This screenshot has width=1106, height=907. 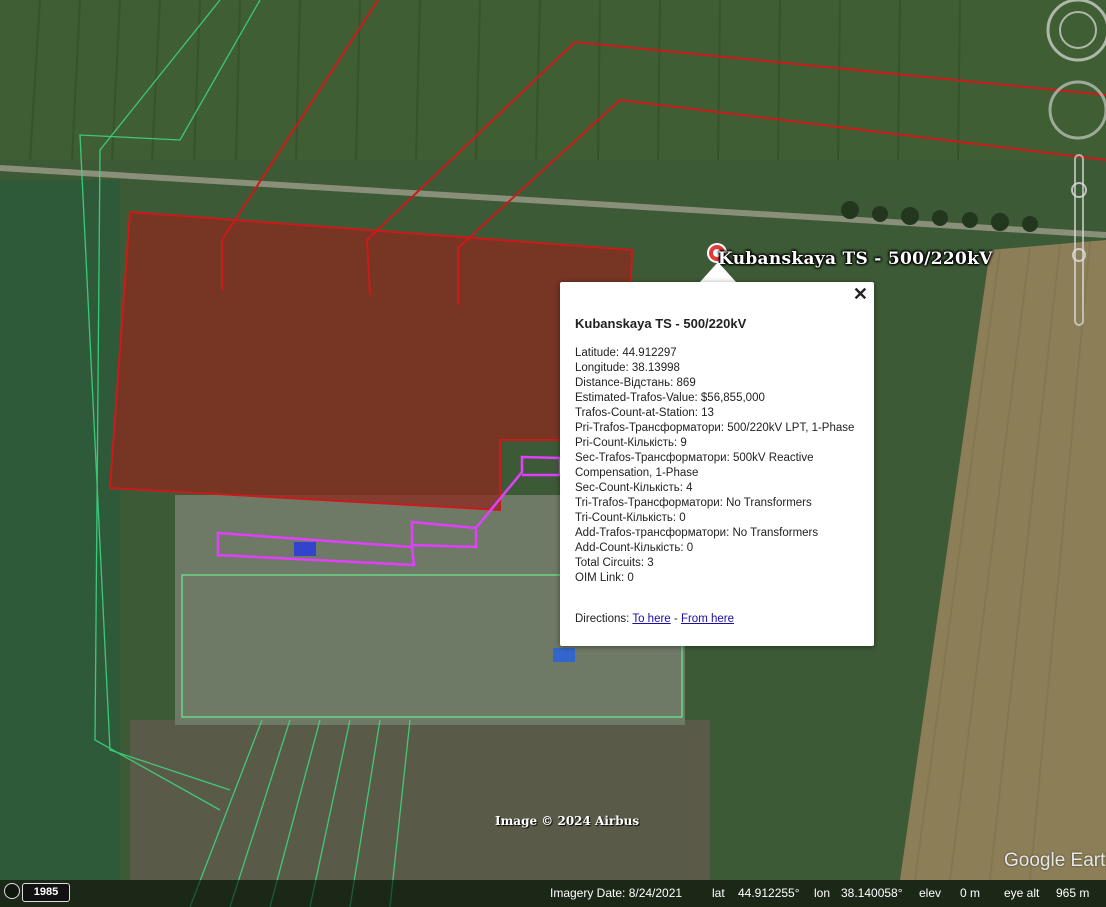 What do you see at coordinates (670, 398) in the screenshot?
I see `attr-trafos-value: Estimated-Trafos-Value: $56,855,000` at bounding box center [670, 398].